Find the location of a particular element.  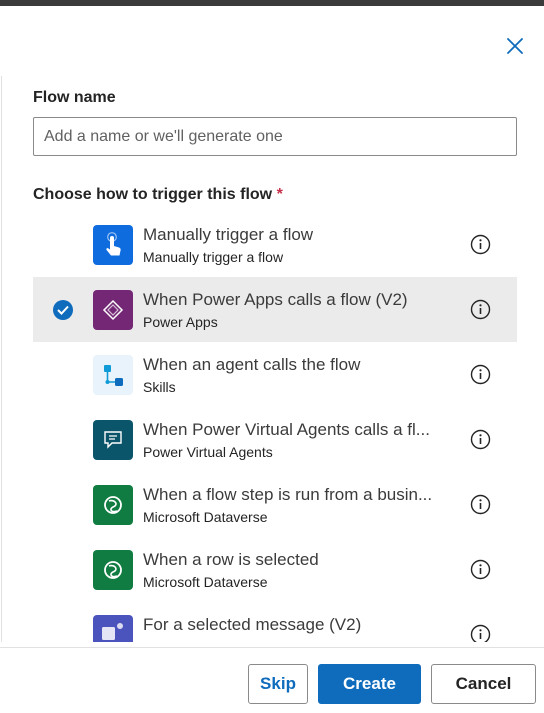

close-button is located at coordinates (515, 46).